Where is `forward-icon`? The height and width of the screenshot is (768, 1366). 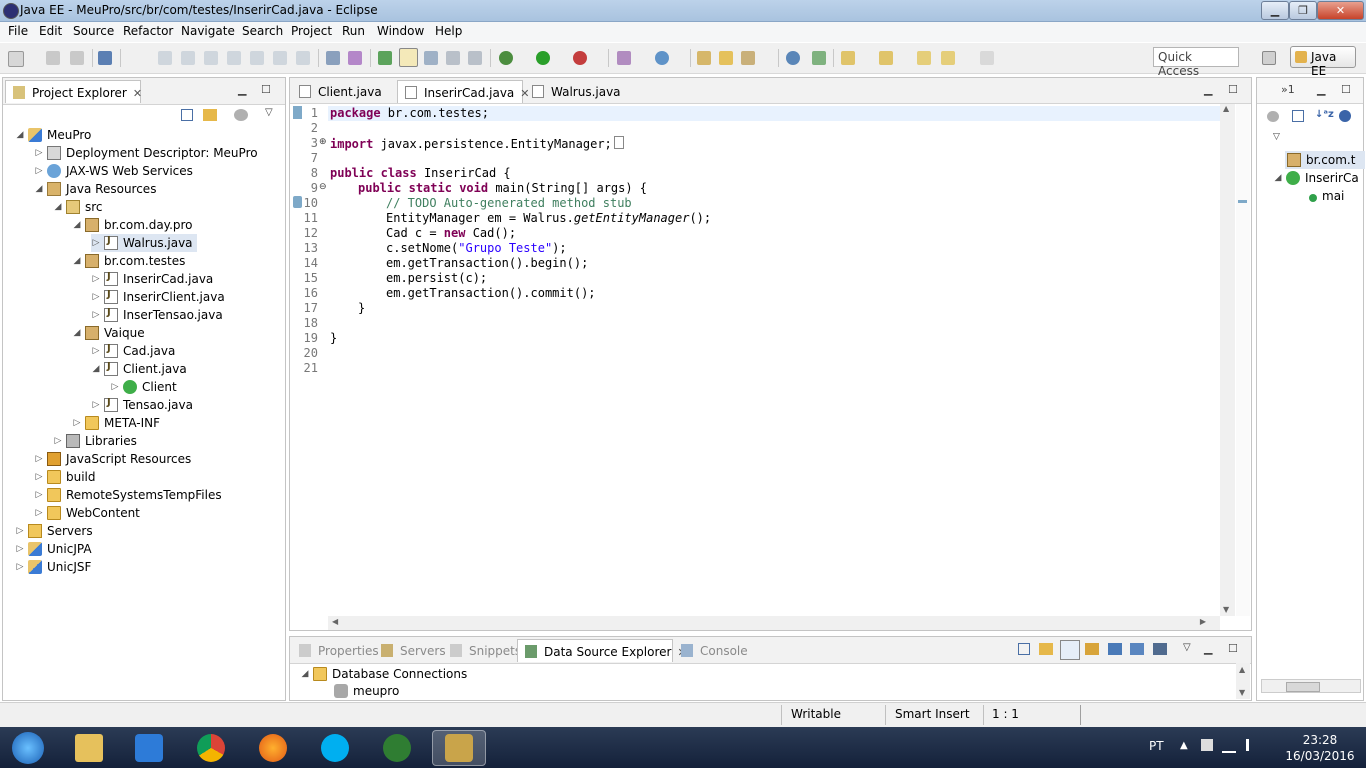 forward-icon is located at coordinates (987, 58).